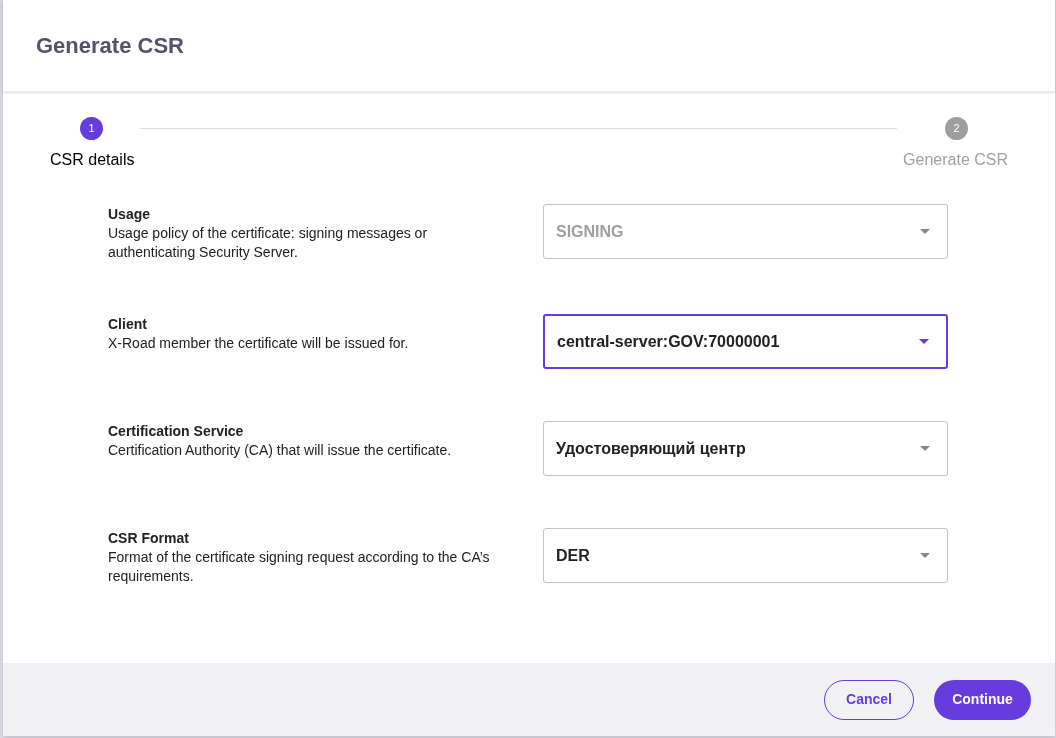 The height and width of the screenshot is (738, 1056). What do you see at coordinates (92, 160) in the screenshot?
I see `step-label: CSR details` at bounding box center [92, 160].